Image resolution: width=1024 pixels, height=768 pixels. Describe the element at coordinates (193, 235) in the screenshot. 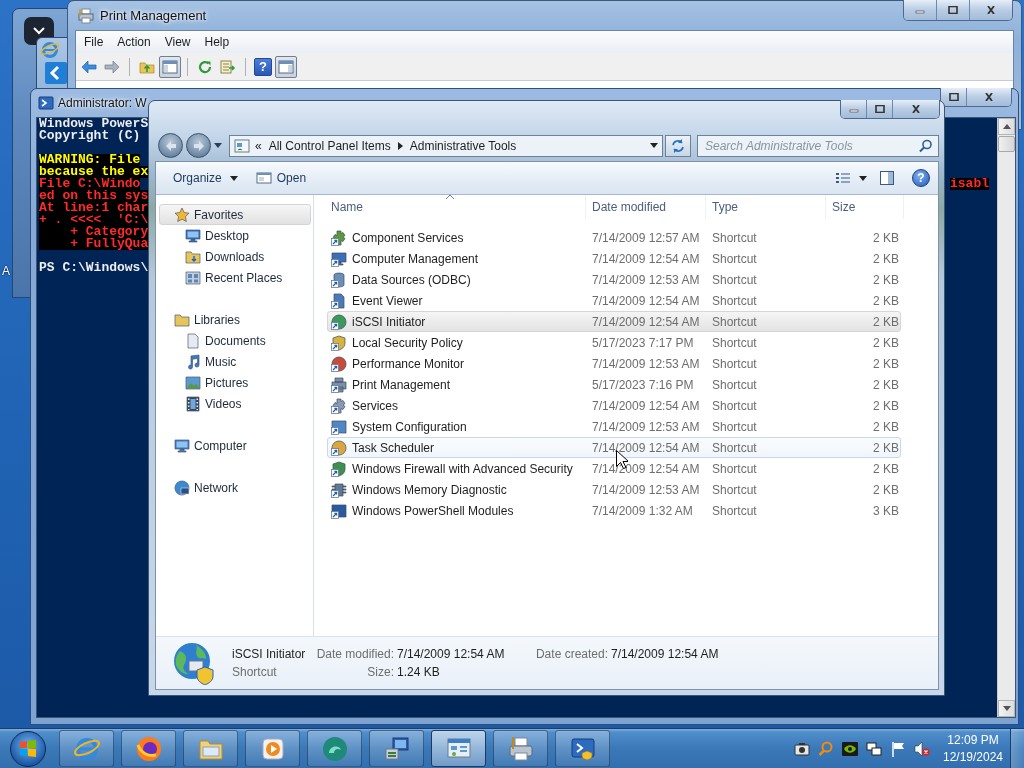

I see `monitor-icon` at that location.